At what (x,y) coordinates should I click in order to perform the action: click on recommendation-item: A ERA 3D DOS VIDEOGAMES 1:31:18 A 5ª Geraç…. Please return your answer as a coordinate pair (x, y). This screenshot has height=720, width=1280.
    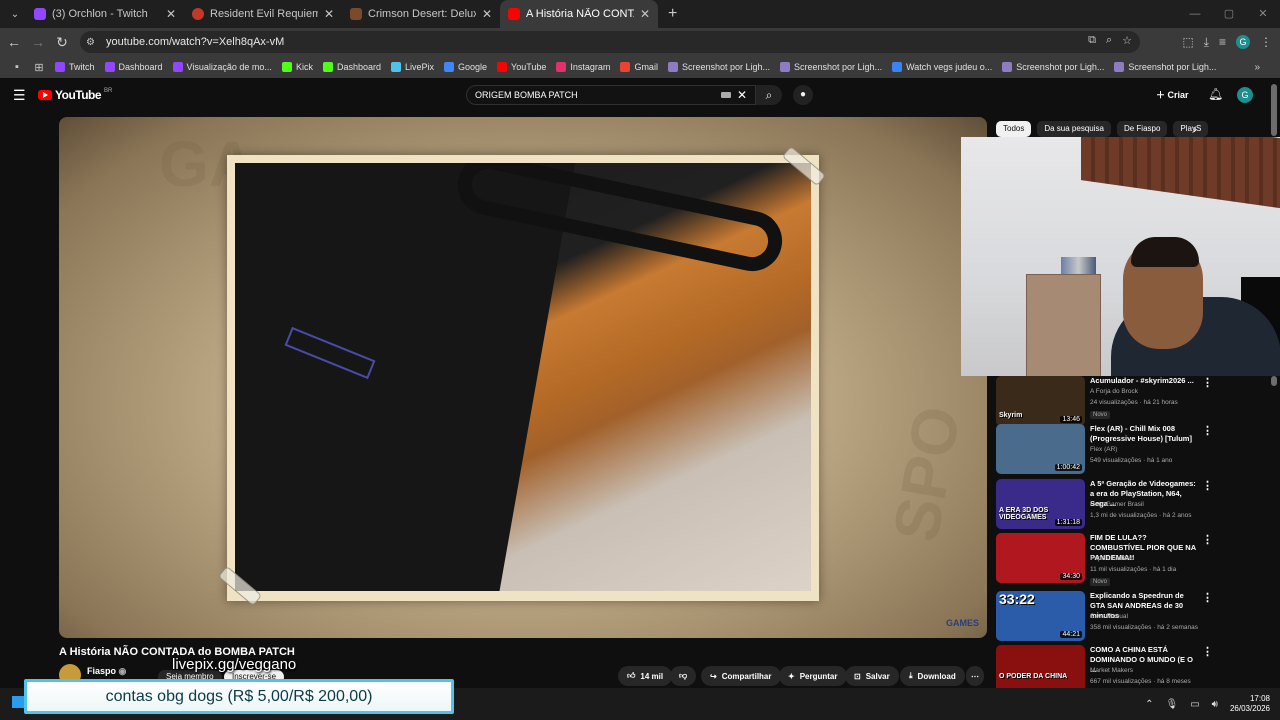
    Looking at the image, I should click on (1131, 504).